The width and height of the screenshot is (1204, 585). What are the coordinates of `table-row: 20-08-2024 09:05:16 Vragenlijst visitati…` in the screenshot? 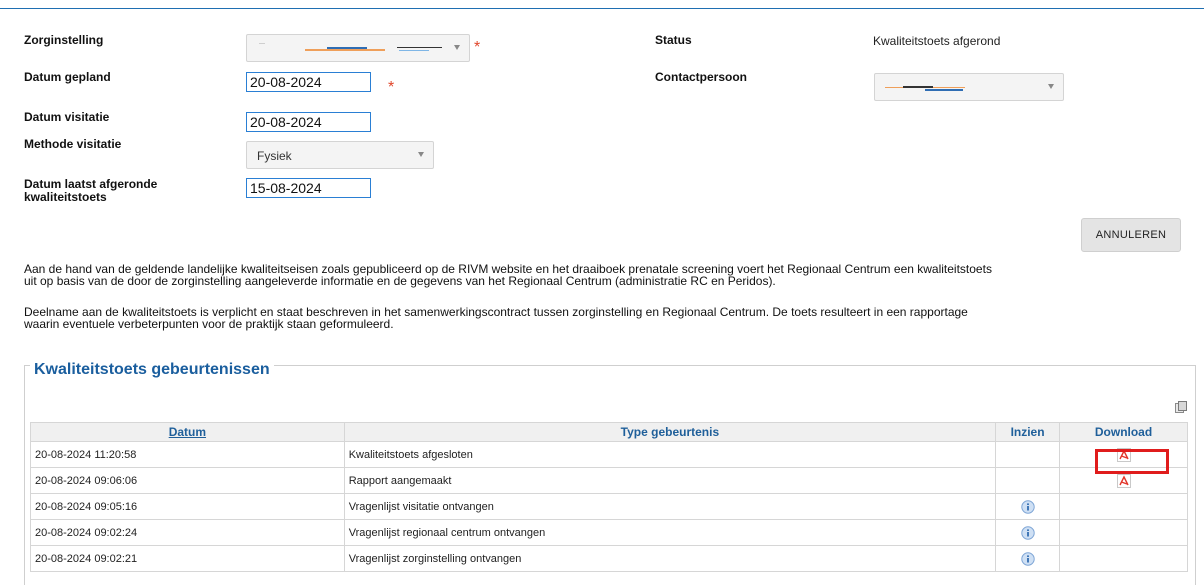 It's located at (609, 506).